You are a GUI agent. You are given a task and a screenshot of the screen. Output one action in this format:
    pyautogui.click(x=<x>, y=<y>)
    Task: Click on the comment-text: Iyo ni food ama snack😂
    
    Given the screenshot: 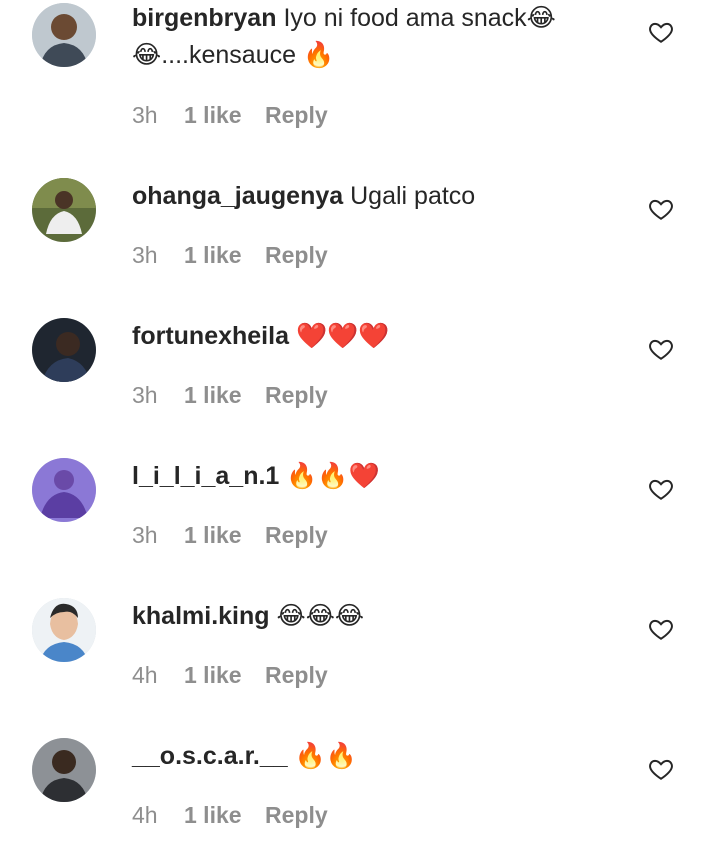 What is the action you would take?
    pyautogui.click(x=419, y=18)
    